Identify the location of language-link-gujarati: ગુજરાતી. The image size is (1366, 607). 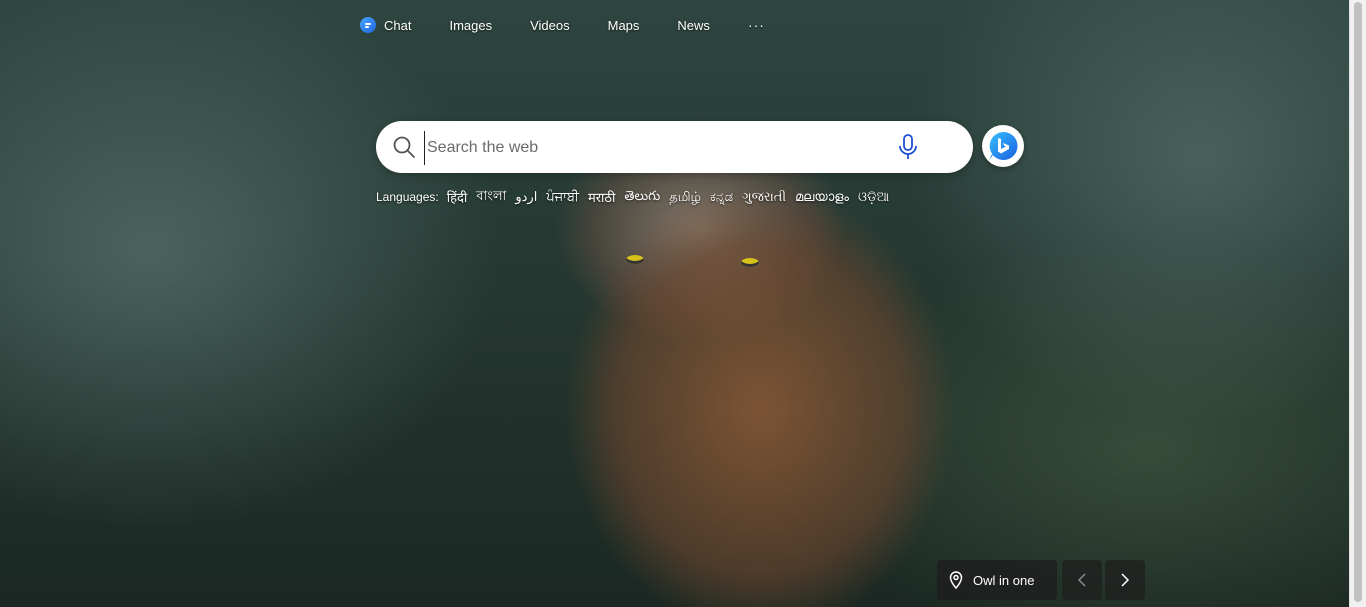
(764, 197).